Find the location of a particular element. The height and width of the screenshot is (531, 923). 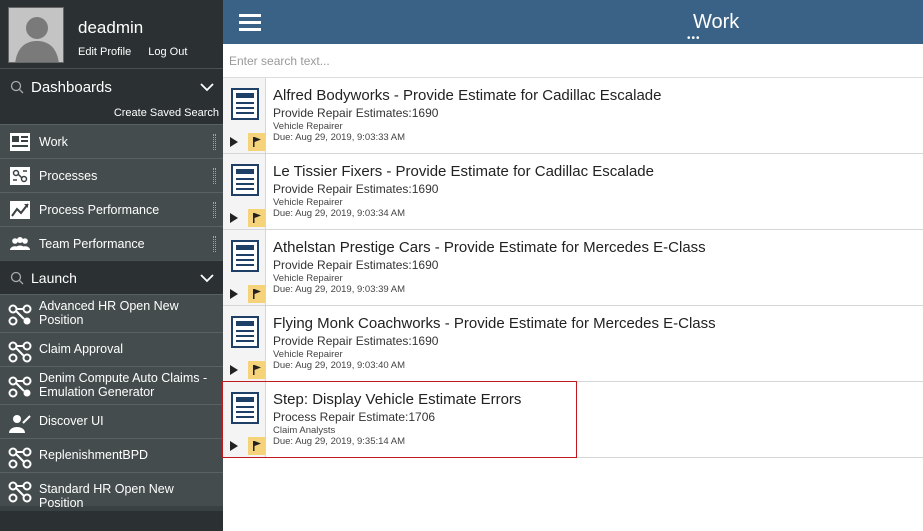

task-process: Process Repair Estimate:1706 is located at coordinates (354, 417).